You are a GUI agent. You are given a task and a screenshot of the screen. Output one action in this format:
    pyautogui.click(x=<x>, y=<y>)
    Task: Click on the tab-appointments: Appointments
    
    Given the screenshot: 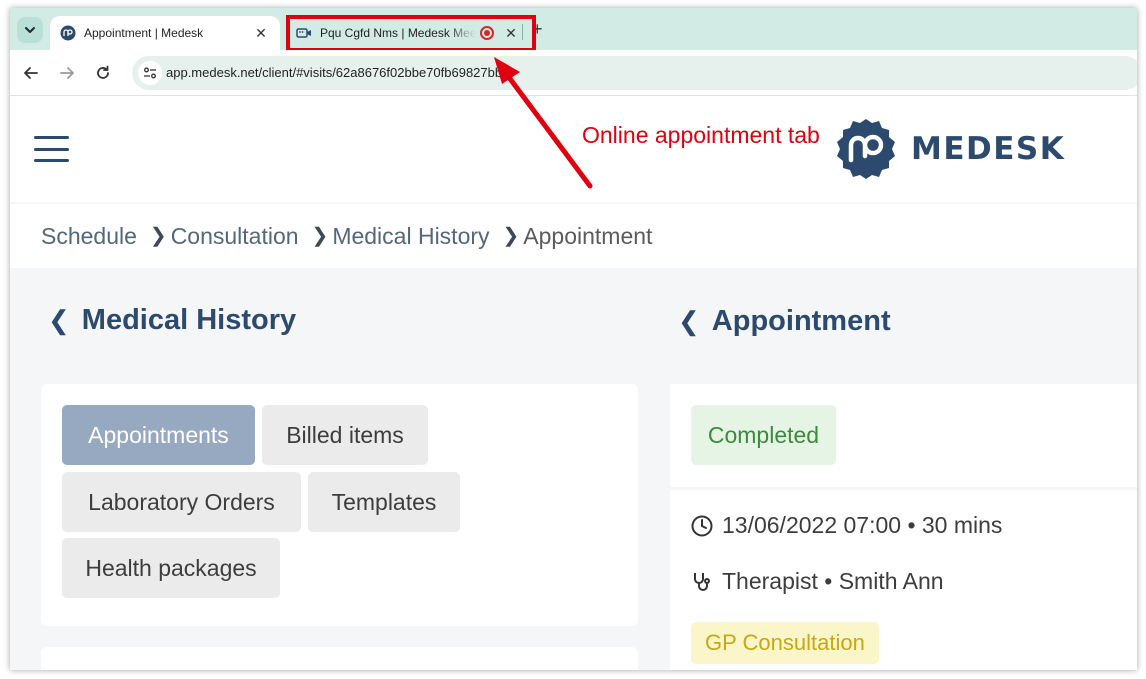 What is the action you would take?
    pyautogui.click(x=158, y=435)
    